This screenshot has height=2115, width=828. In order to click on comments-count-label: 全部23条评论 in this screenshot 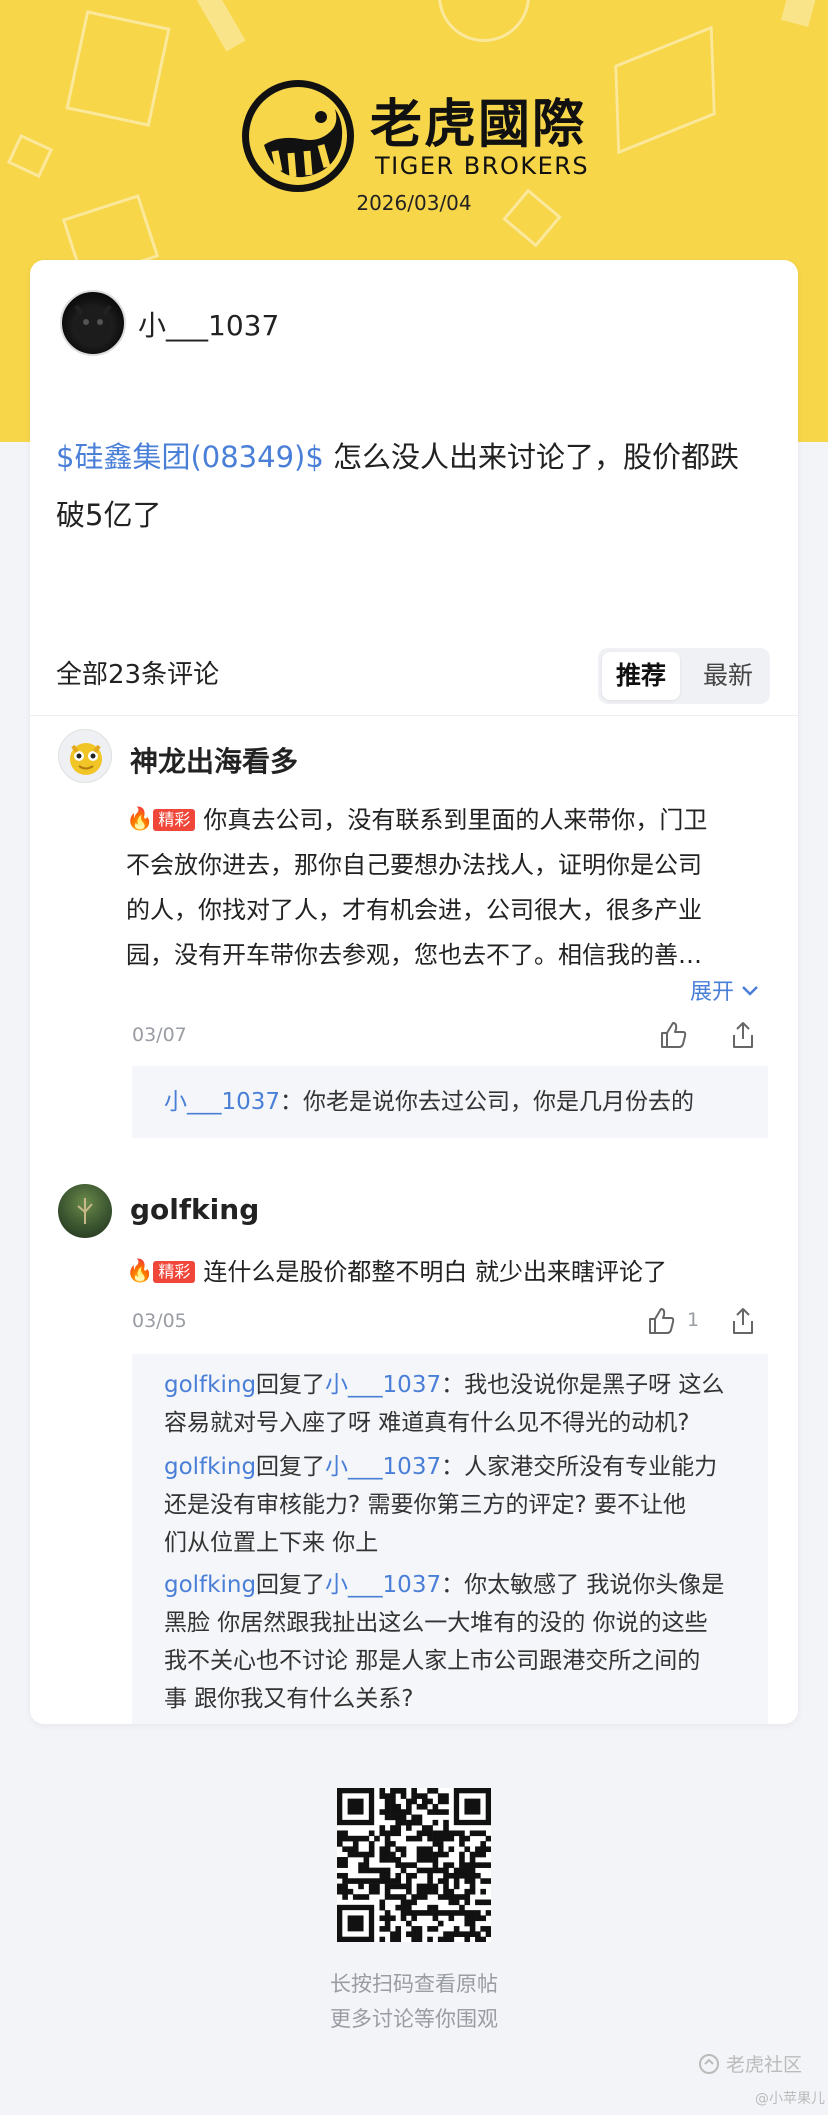, I will do `click(138, 675)`.